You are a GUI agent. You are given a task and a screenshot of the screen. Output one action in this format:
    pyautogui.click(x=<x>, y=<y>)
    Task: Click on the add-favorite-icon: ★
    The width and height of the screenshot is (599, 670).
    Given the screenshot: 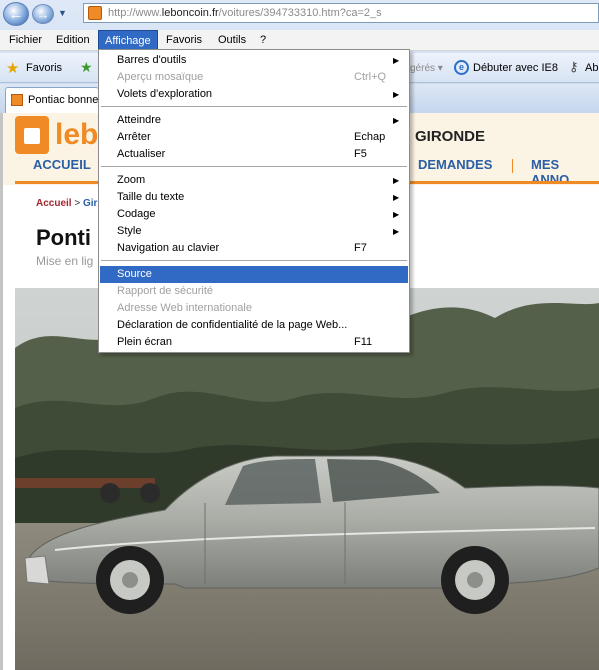 What is the action you would take?
    pyautogui.click(x=86, y=67)
    